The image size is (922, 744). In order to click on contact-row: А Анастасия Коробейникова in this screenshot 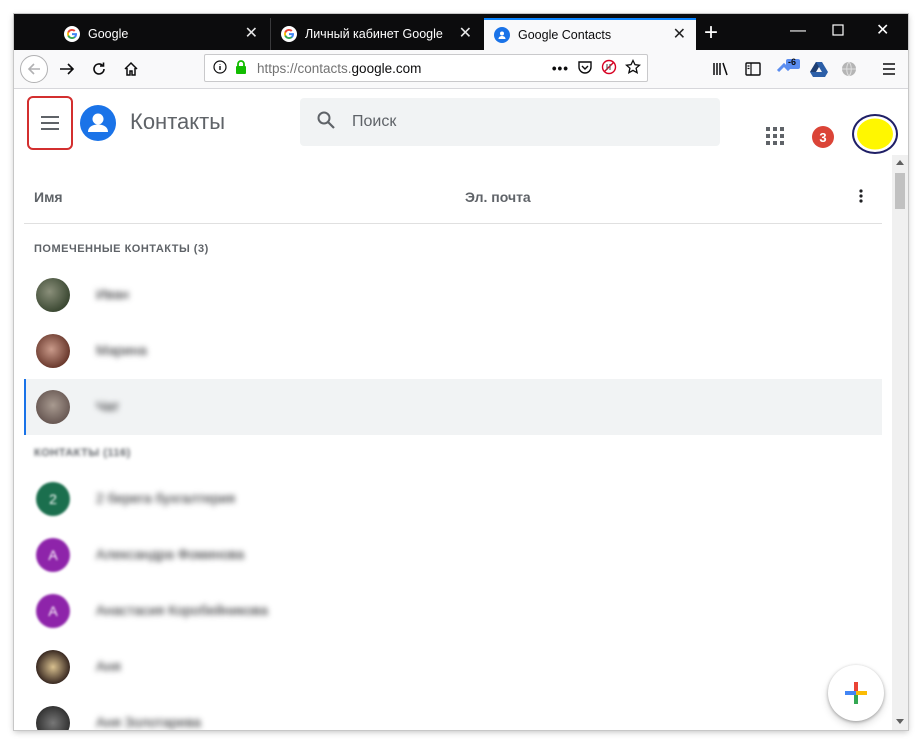, I will do `click(453, 611)`.